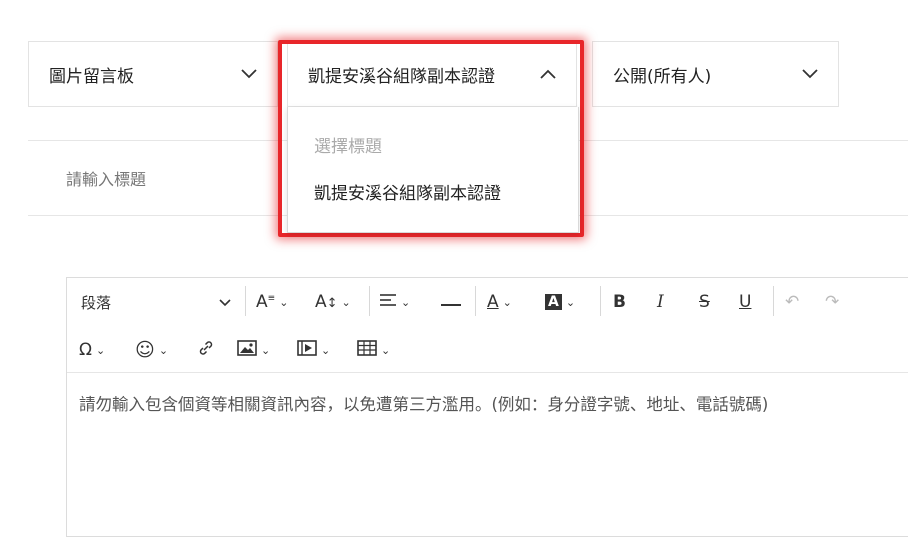 The width and height of the screenshot is (908, 537). I want to click on omega-icon: Ω, so click(85, 350).